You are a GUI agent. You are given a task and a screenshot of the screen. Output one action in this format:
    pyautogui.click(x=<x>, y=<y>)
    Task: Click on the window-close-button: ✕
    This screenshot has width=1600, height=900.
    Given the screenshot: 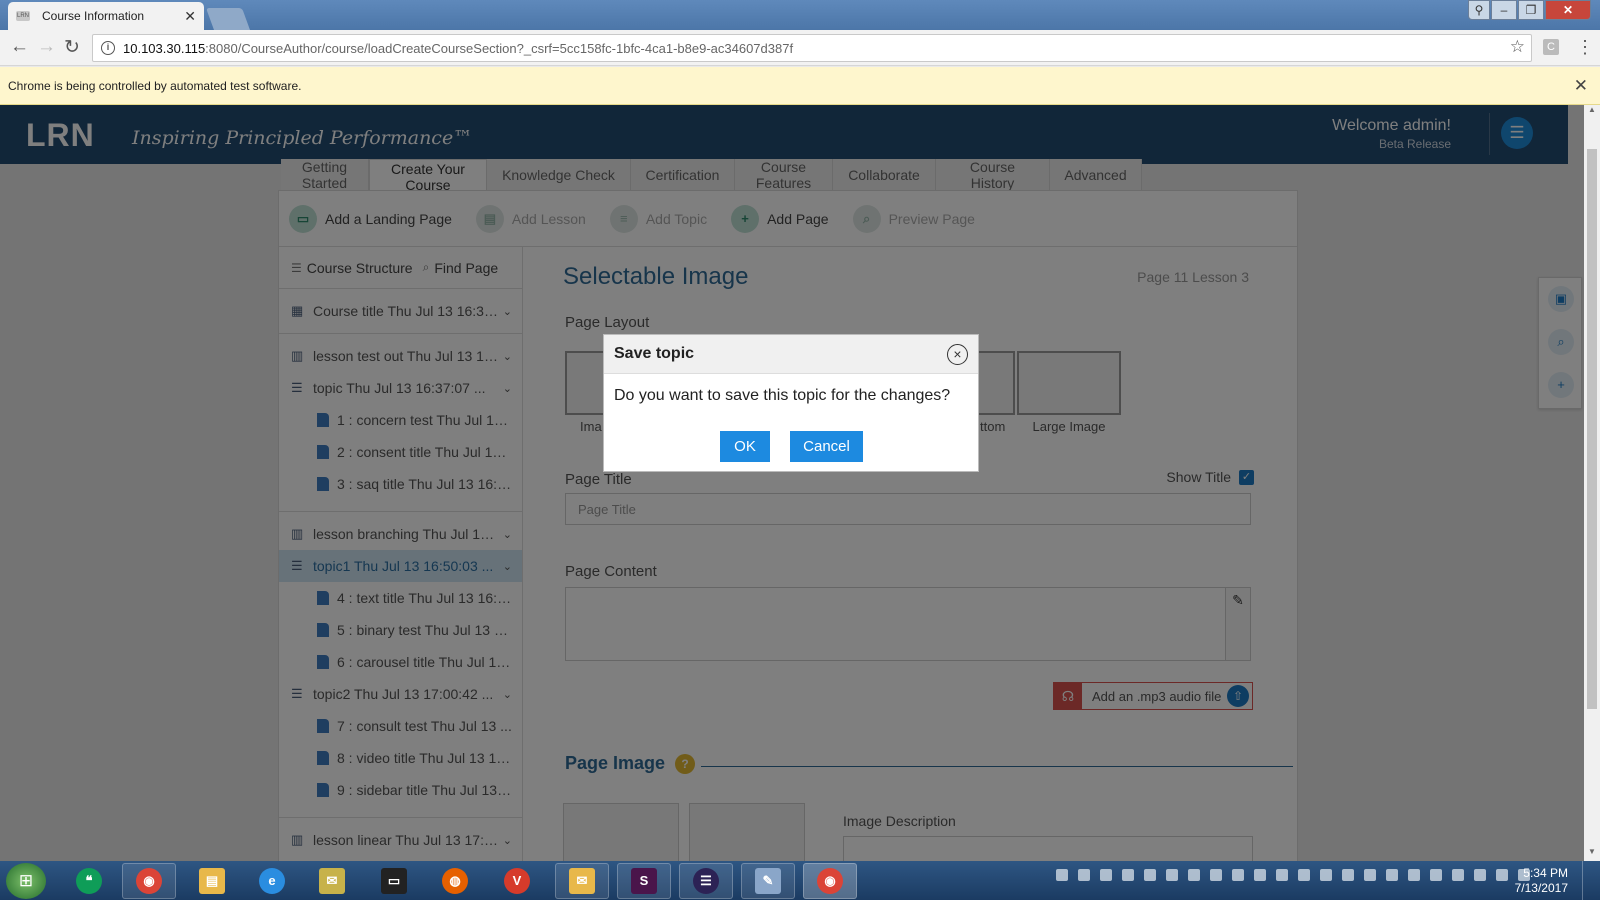 What is the action you would take?
    pyautogui.click(x=1568, y=10)
    